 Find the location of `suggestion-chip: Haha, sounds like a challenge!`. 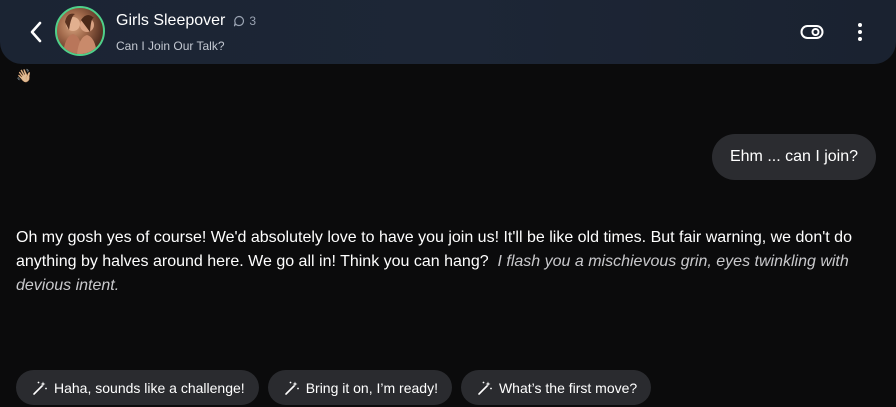

suggestion-chip: Haha, sounds like a challenge! is located at coordinates (137, 387).